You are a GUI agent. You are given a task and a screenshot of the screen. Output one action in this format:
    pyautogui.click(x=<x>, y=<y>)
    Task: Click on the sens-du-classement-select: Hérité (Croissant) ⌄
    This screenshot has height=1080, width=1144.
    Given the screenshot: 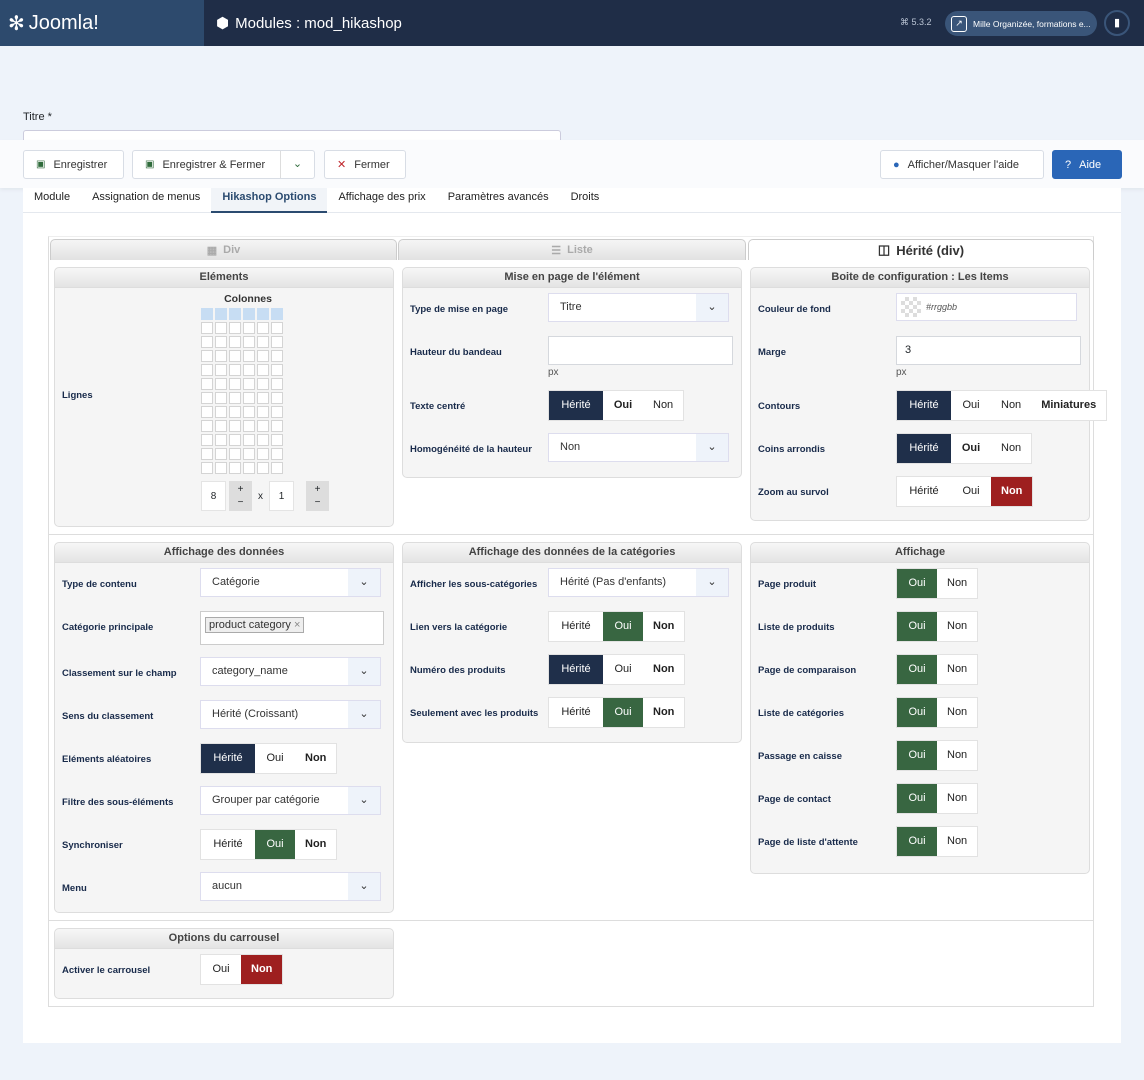 What is the action you would take?
    pyautogui.click(x=290, y=714)
    